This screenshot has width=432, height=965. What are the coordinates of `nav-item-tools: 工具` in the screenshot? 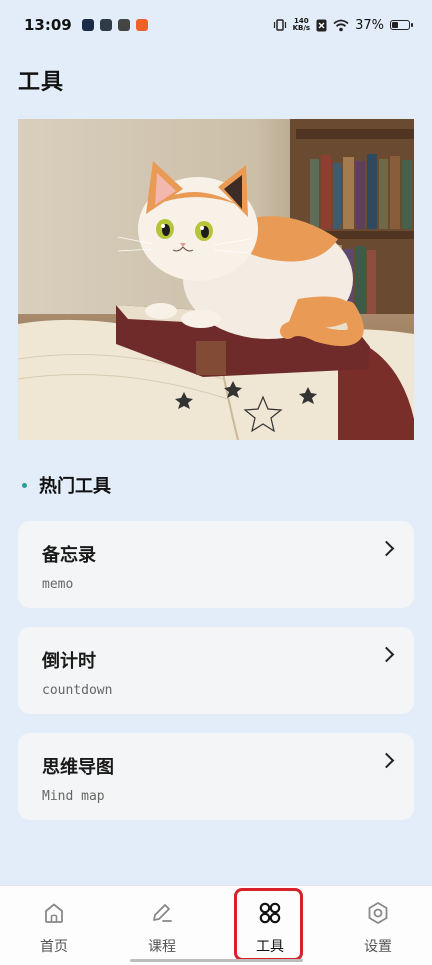 It's located at (270, 925).